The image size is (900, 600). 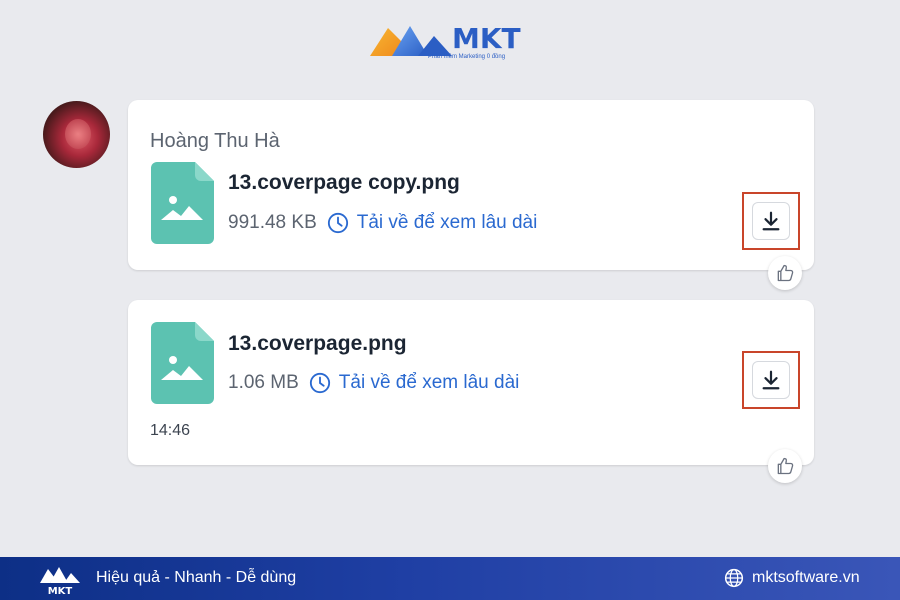 What do you see at coordinates (76, 134) in the screenshot?
I see `sender-avatar` at bounding box center [76, 134].